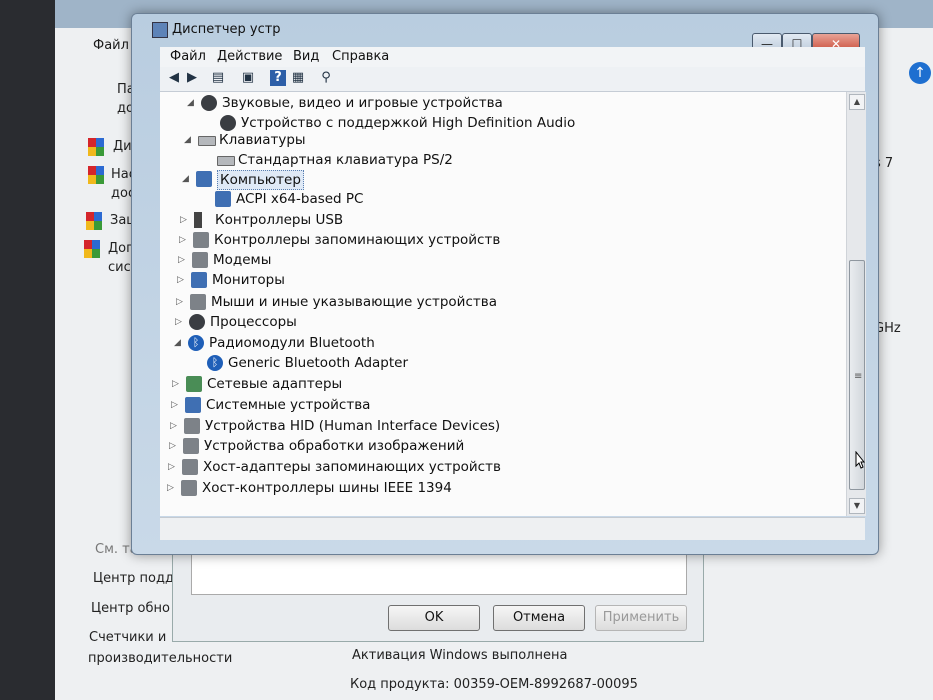 The height and width of the screenshot is (700, 933). I want to click on back-arrow-icon: ◀, so click(174, 78).